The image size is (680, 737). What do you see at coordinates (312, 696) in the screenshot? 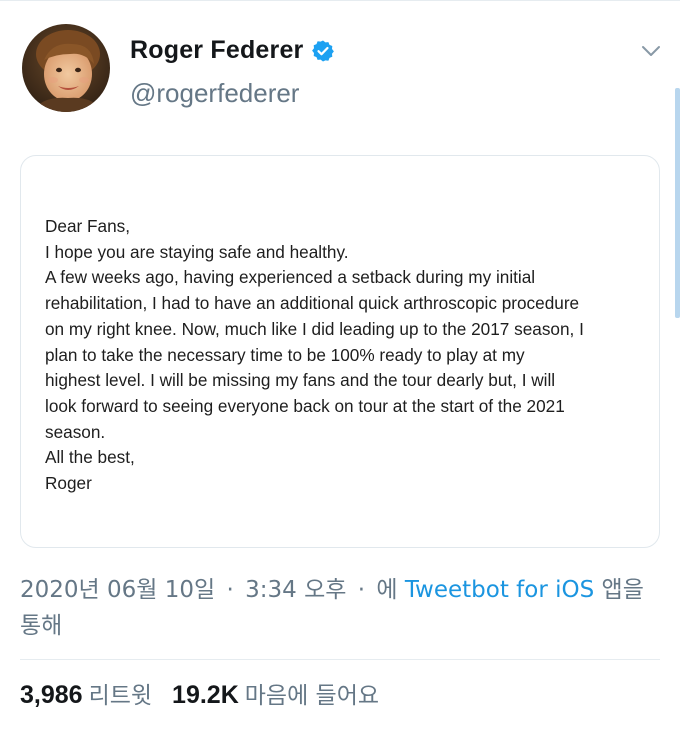
I see `likes-label: 마음에 들어요` at bounding box center [312, 696].